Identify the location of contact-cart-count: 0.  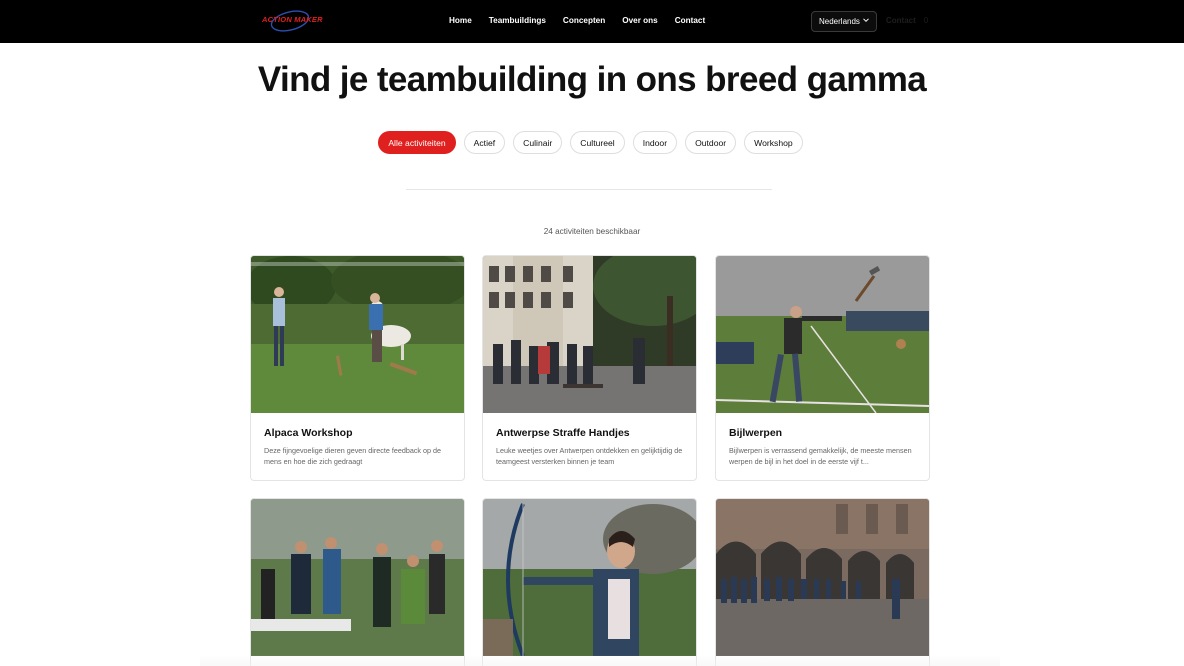
(926, 20).